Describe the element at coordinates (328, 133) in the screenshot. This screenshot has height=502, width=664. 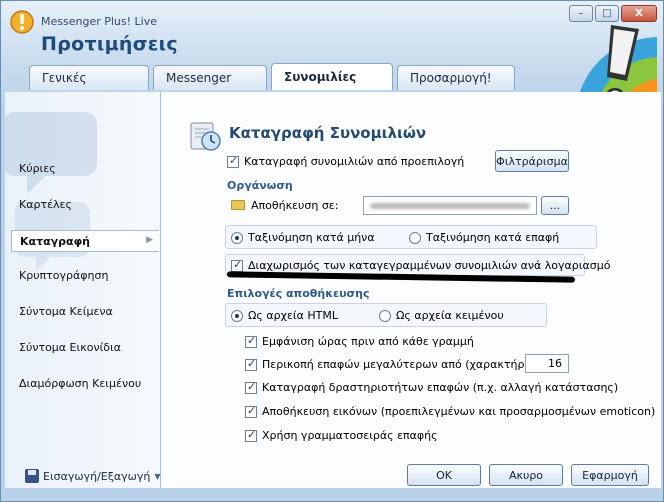
I see `section-title: Καταγραφή Συνομιλιών` at that location.